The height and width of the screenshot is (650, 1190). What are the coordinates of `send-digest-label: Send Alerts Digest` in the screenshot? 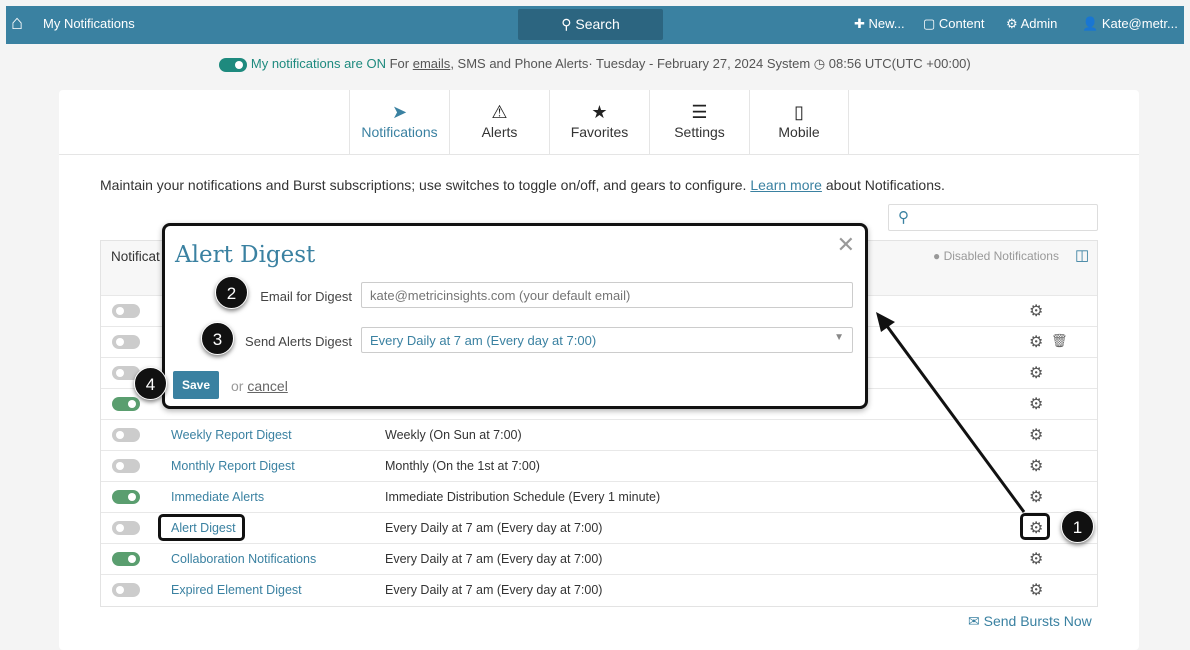 It's located at (298, 341).